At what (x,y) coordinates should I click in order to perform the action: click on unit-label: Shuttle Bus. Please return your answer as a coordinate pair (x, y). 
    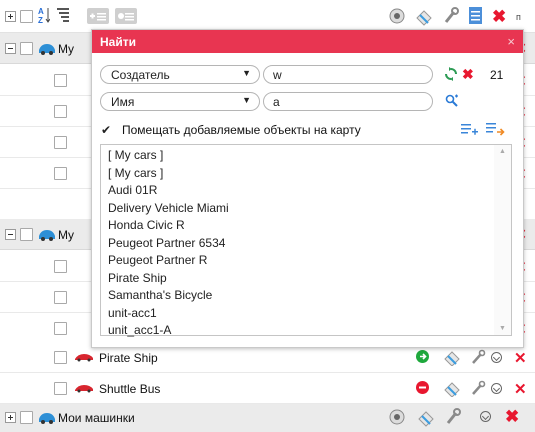
    Looking at the image, I should click on (130, 389).